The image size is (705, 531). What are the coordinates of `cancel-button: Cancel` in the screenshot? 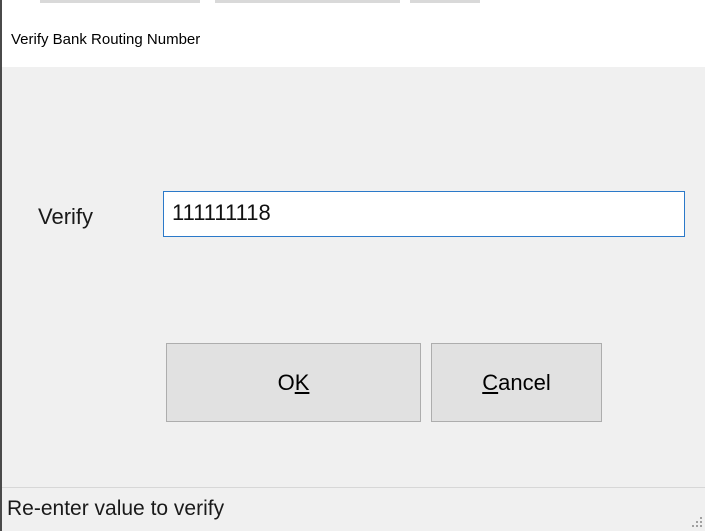 It's located at (516, 382).